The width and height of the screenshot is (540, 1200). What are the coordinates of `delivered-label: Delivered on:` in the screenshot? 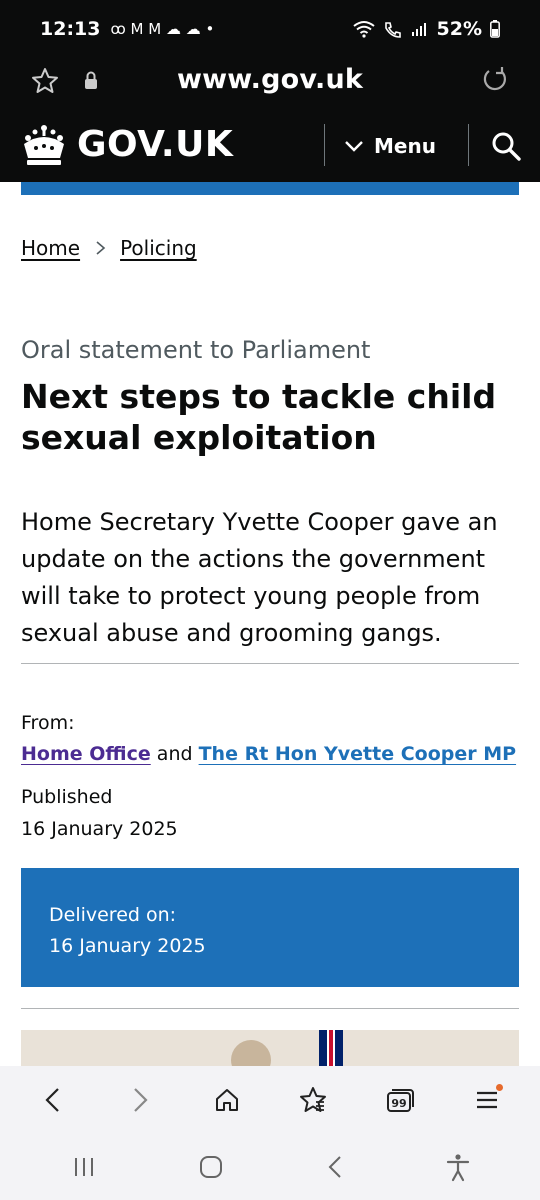 It's located at (113, 915).